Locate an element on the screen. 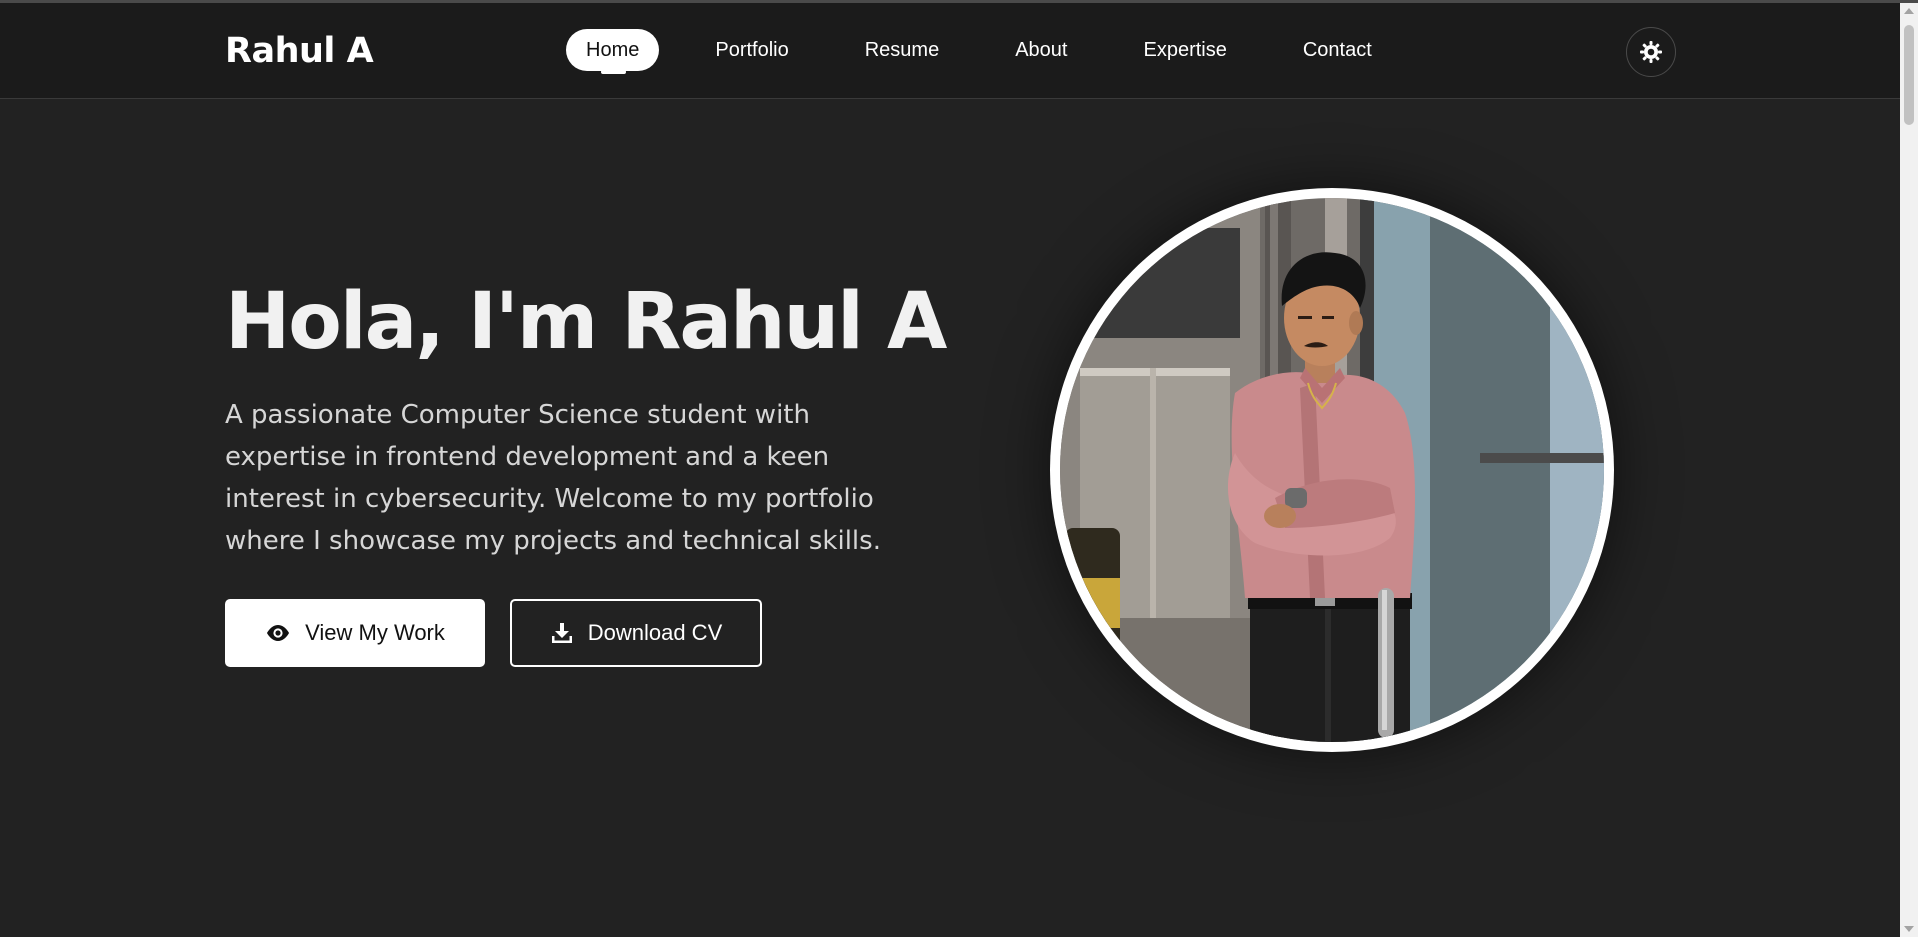 The image size is (1918, 937). nav-link-contact: Contact is located at coordinates (1337, 50).